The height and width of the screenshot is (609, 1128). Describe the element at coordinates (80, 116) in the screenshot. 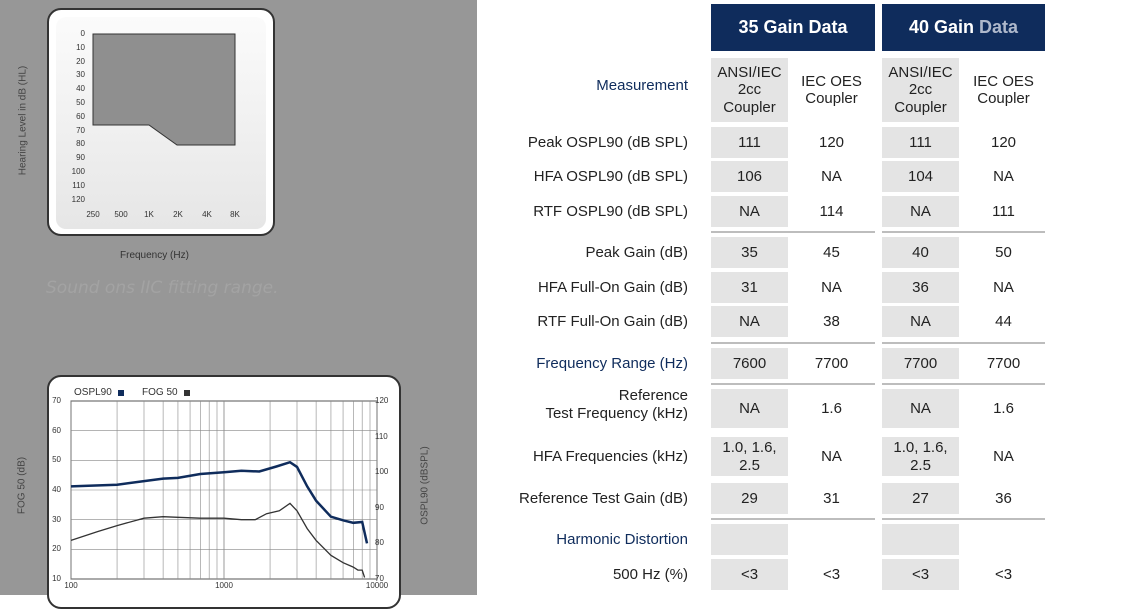

I see `audiogram-y-tick: 60` at that location.